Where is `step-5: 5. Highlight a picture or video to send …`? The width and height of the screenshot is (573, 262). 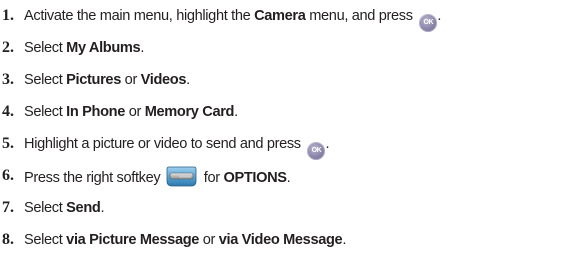 step-5: 5. Highlight a picture or video to send … is located at coordinates (286, 150).